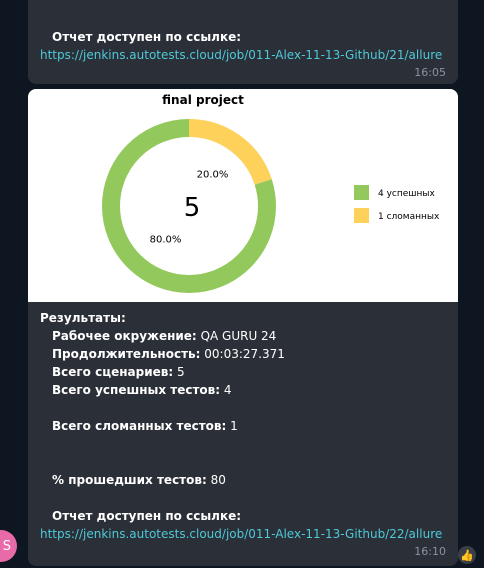  I want to click on scenarios-row: Всего сценариев: 5, so click(118, 372).